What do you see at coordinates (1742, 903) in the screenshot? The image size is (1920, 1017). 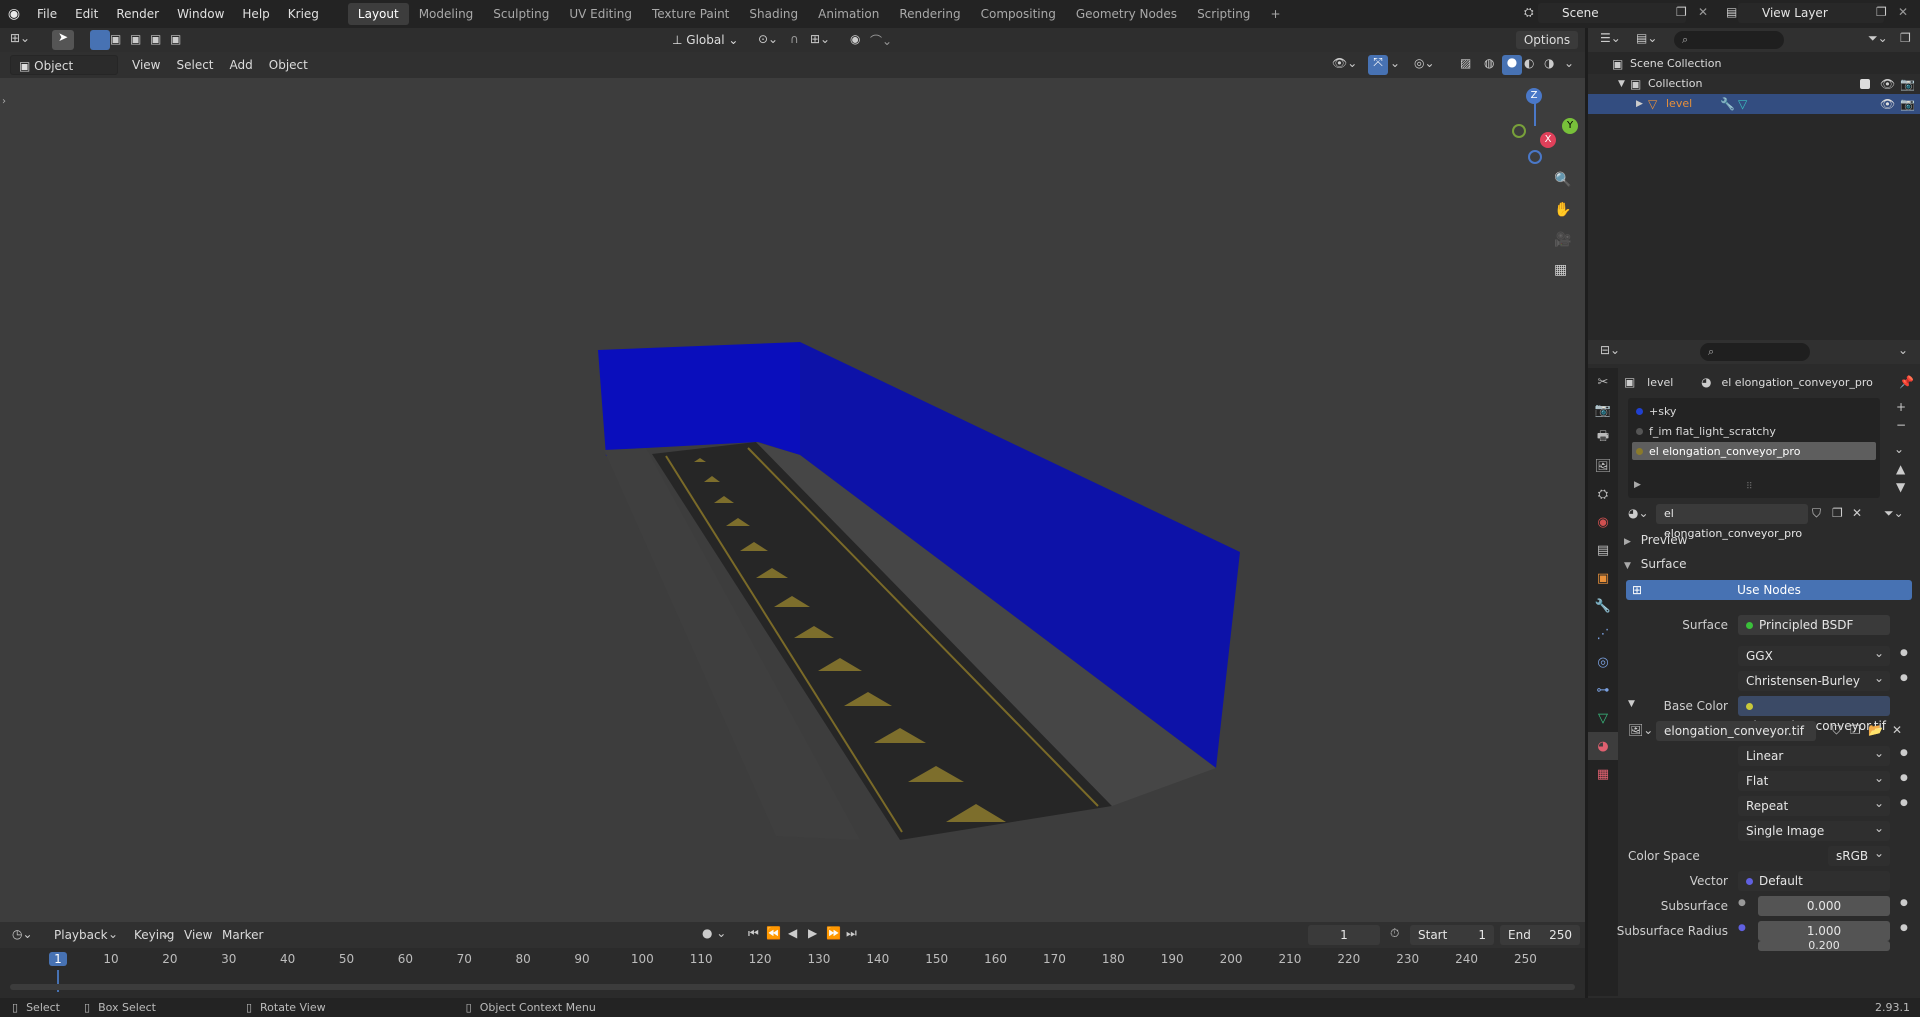 I see `subsurface-socket-icon: ●` at bounding box center [1742, 903].